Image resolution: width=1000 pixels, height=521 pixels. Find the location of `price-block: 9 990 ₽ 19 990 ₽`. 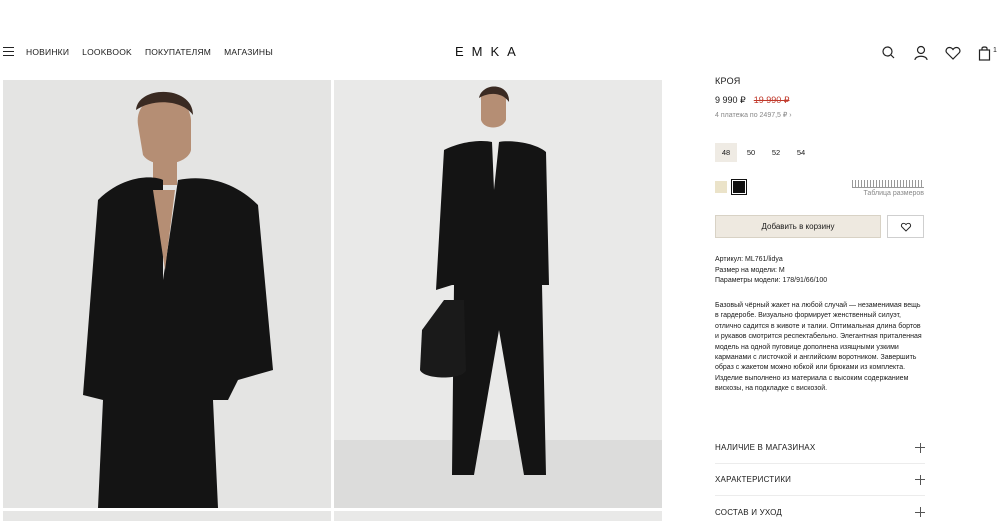

price-block: 9 990 ₽ 19 990 ₽ is located at coordinates (820, 100).